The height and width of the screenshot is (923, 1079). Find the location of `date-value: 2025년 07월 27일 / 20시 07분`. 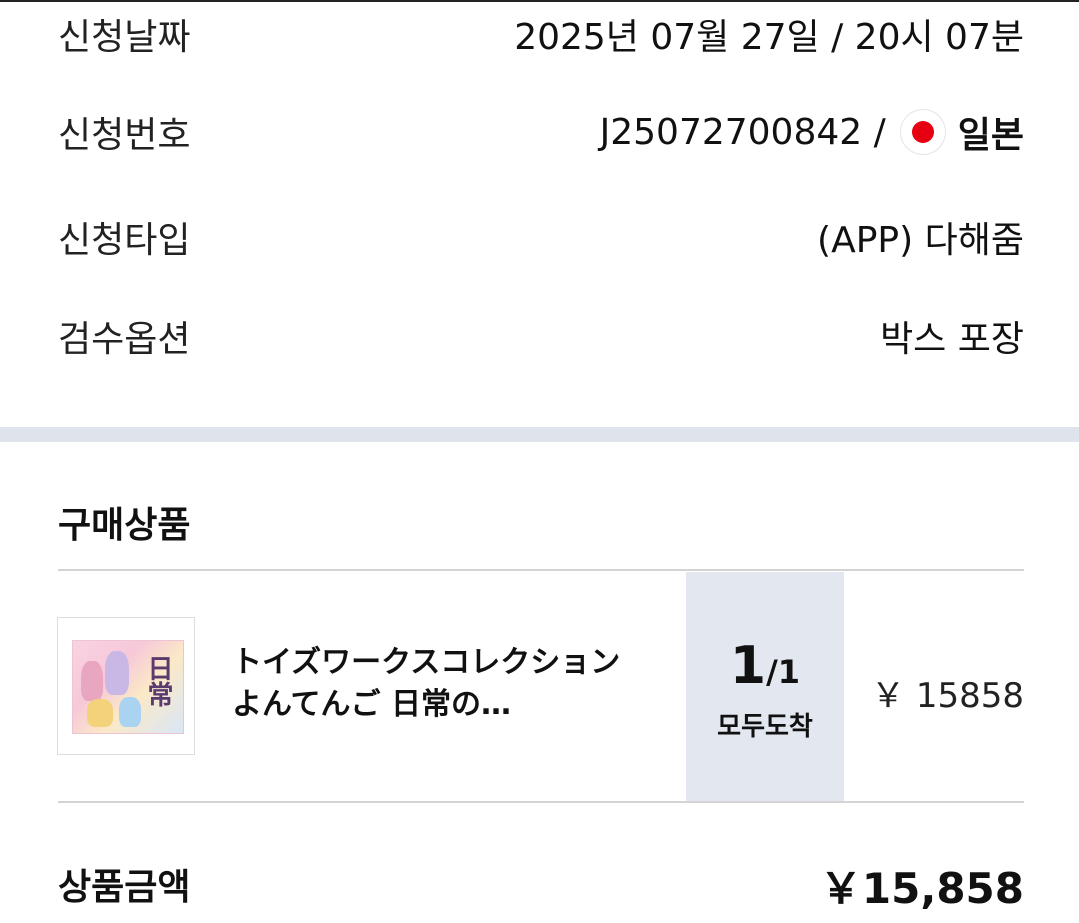

date-value: 2025년 07월 27일 / 20시 07분 is located at coordinates (769, 37).